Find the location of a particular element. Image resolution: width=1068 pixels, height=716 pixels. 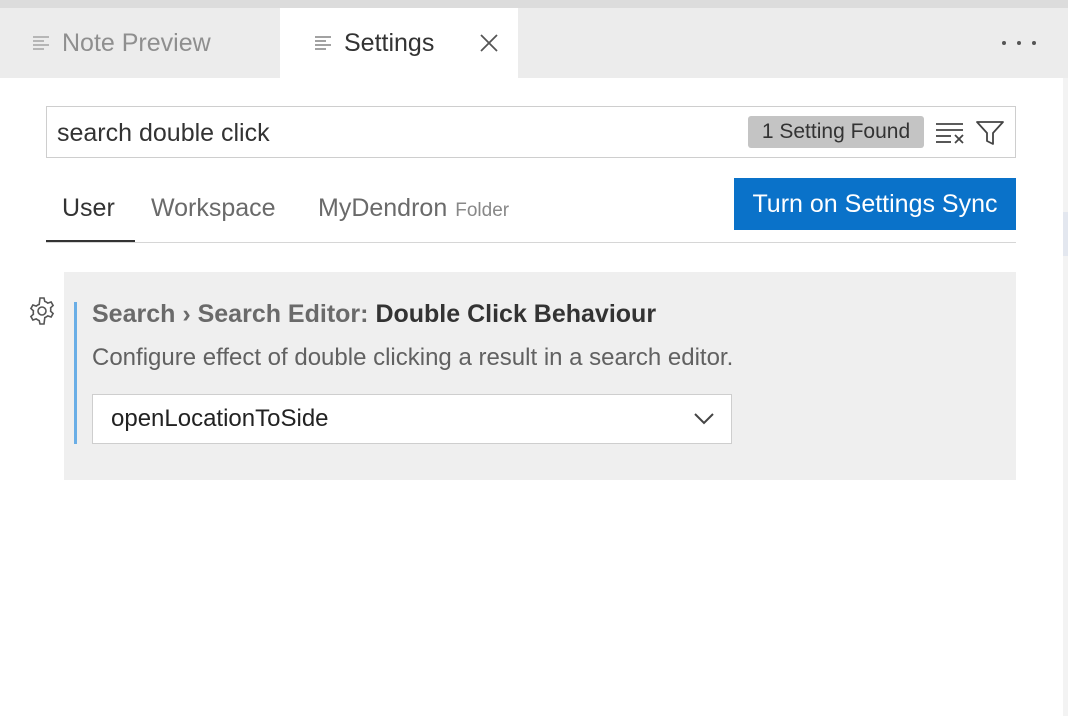

close-icon is located at coordinates (489, 43).